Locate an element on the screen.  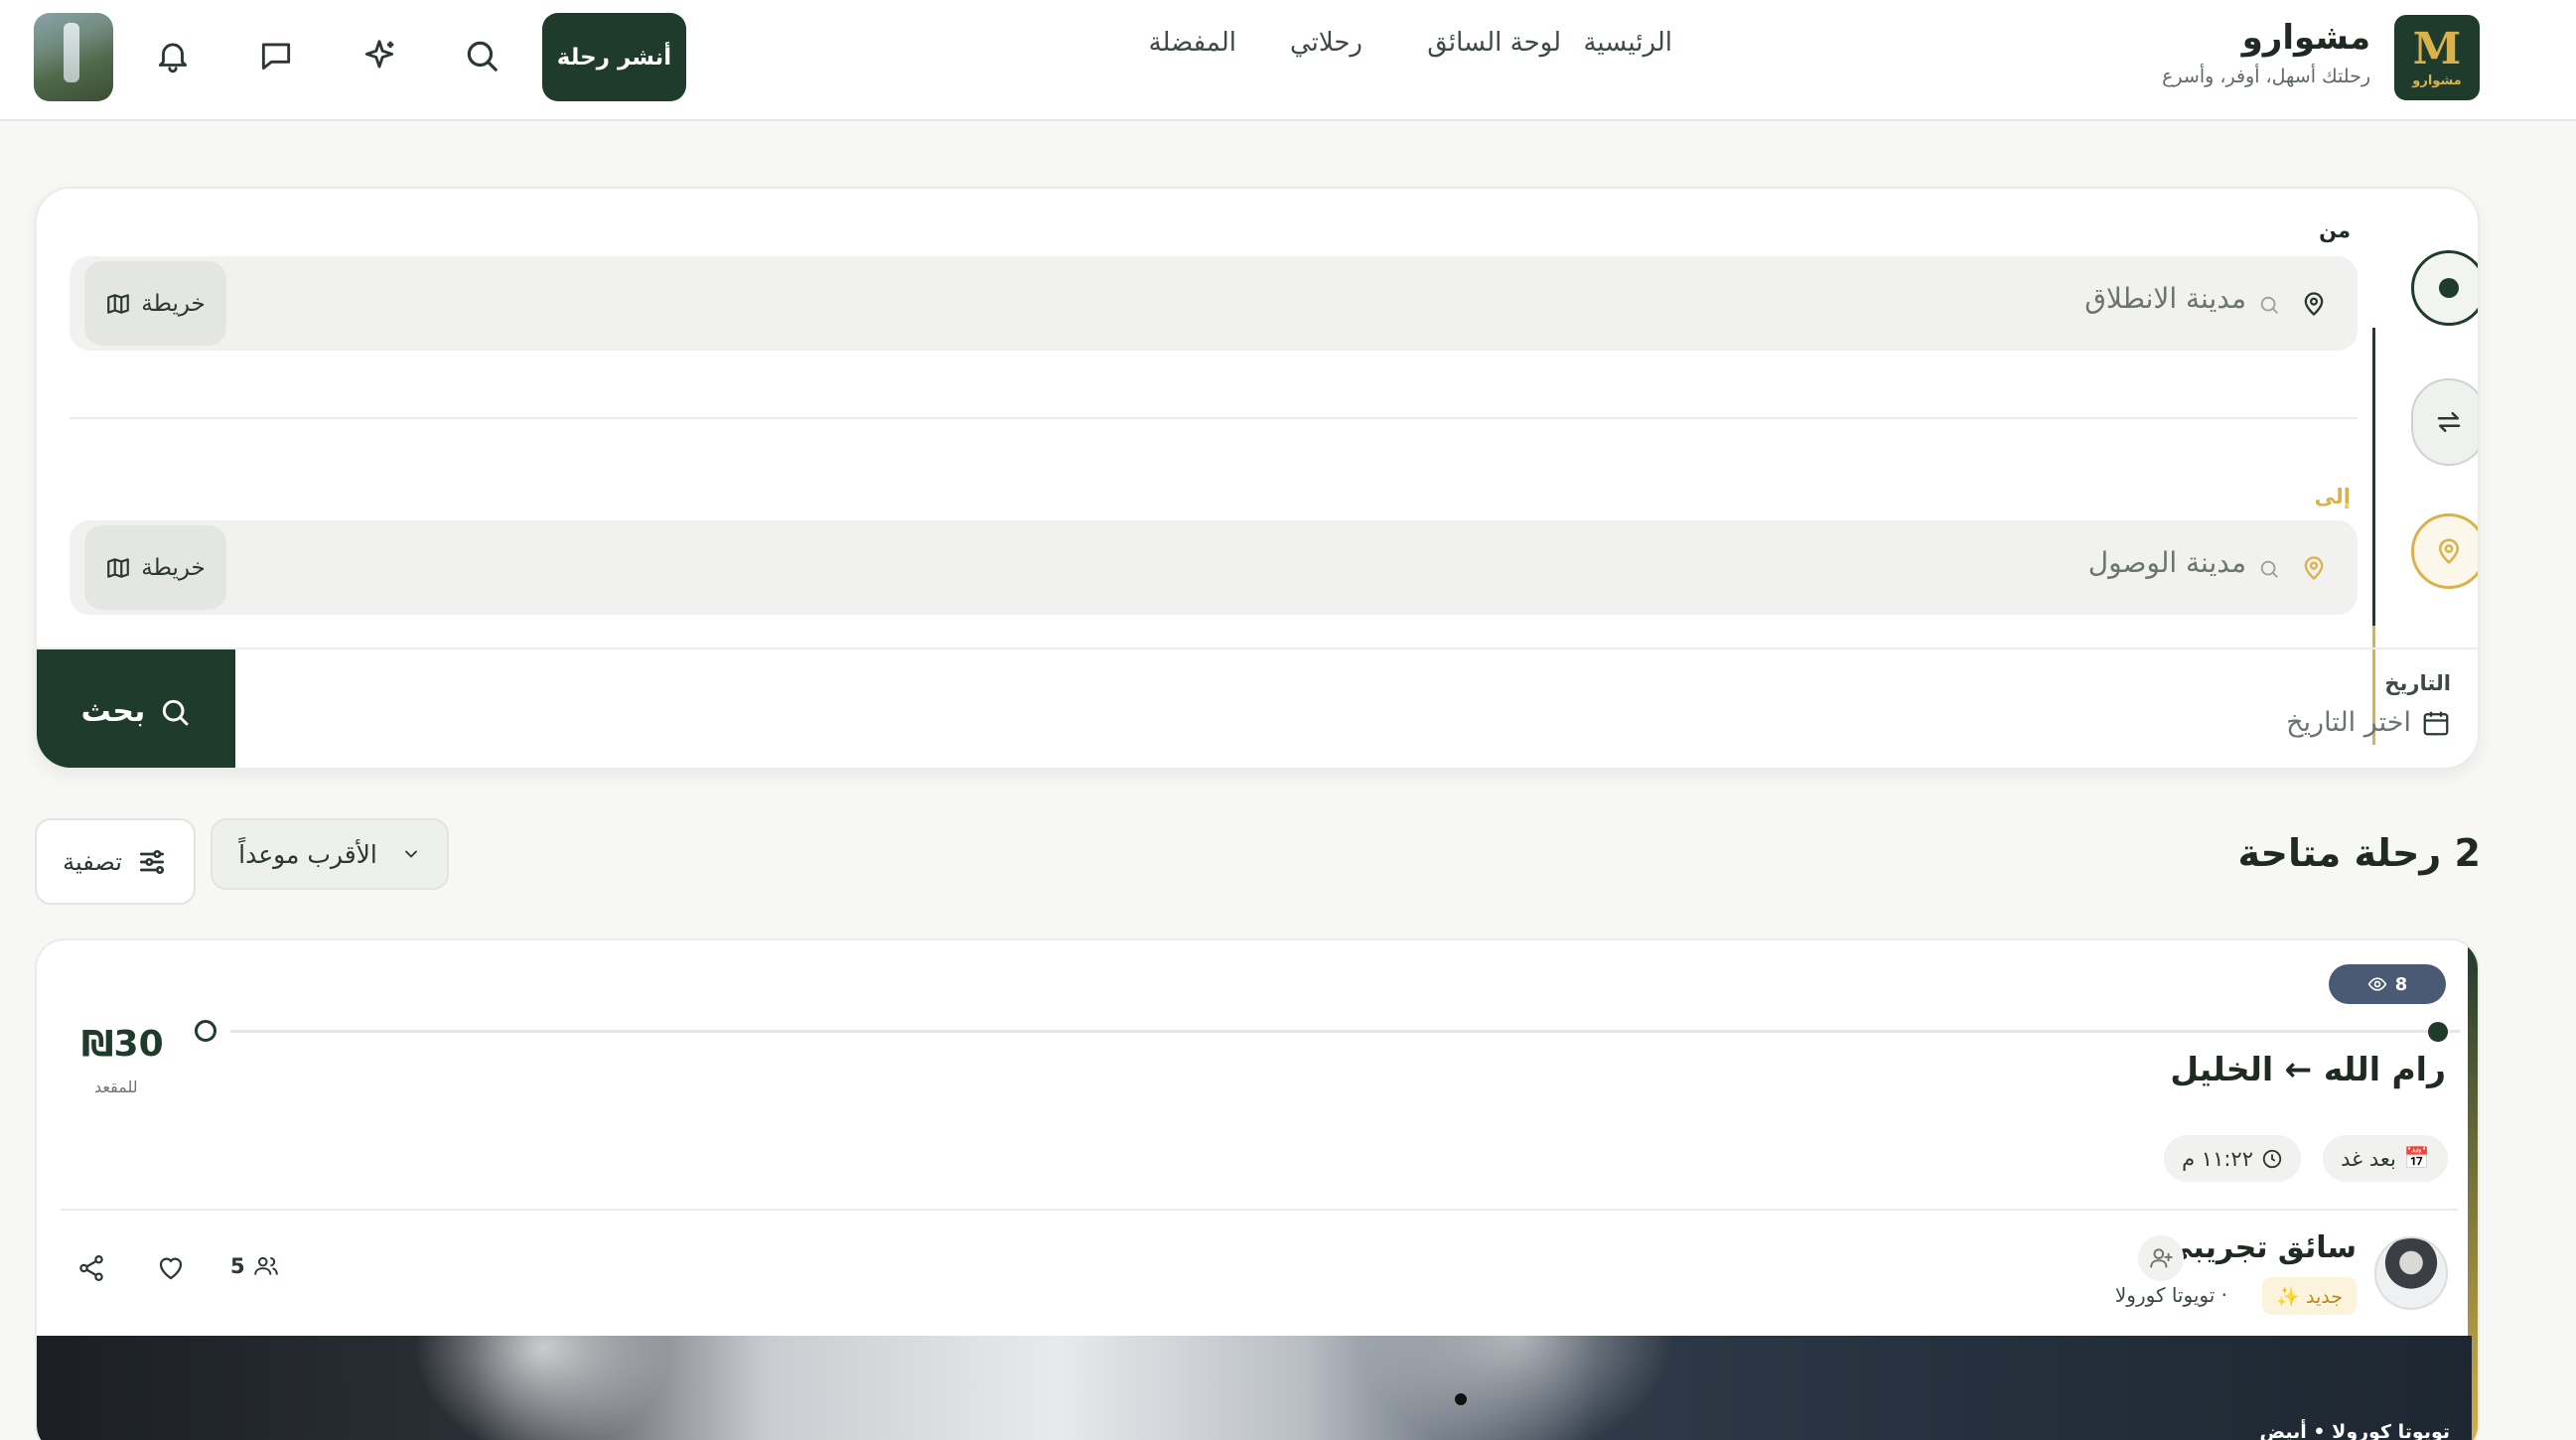
new-driver-badge: جديد ✨ is located at coordinates (2310, 1296).